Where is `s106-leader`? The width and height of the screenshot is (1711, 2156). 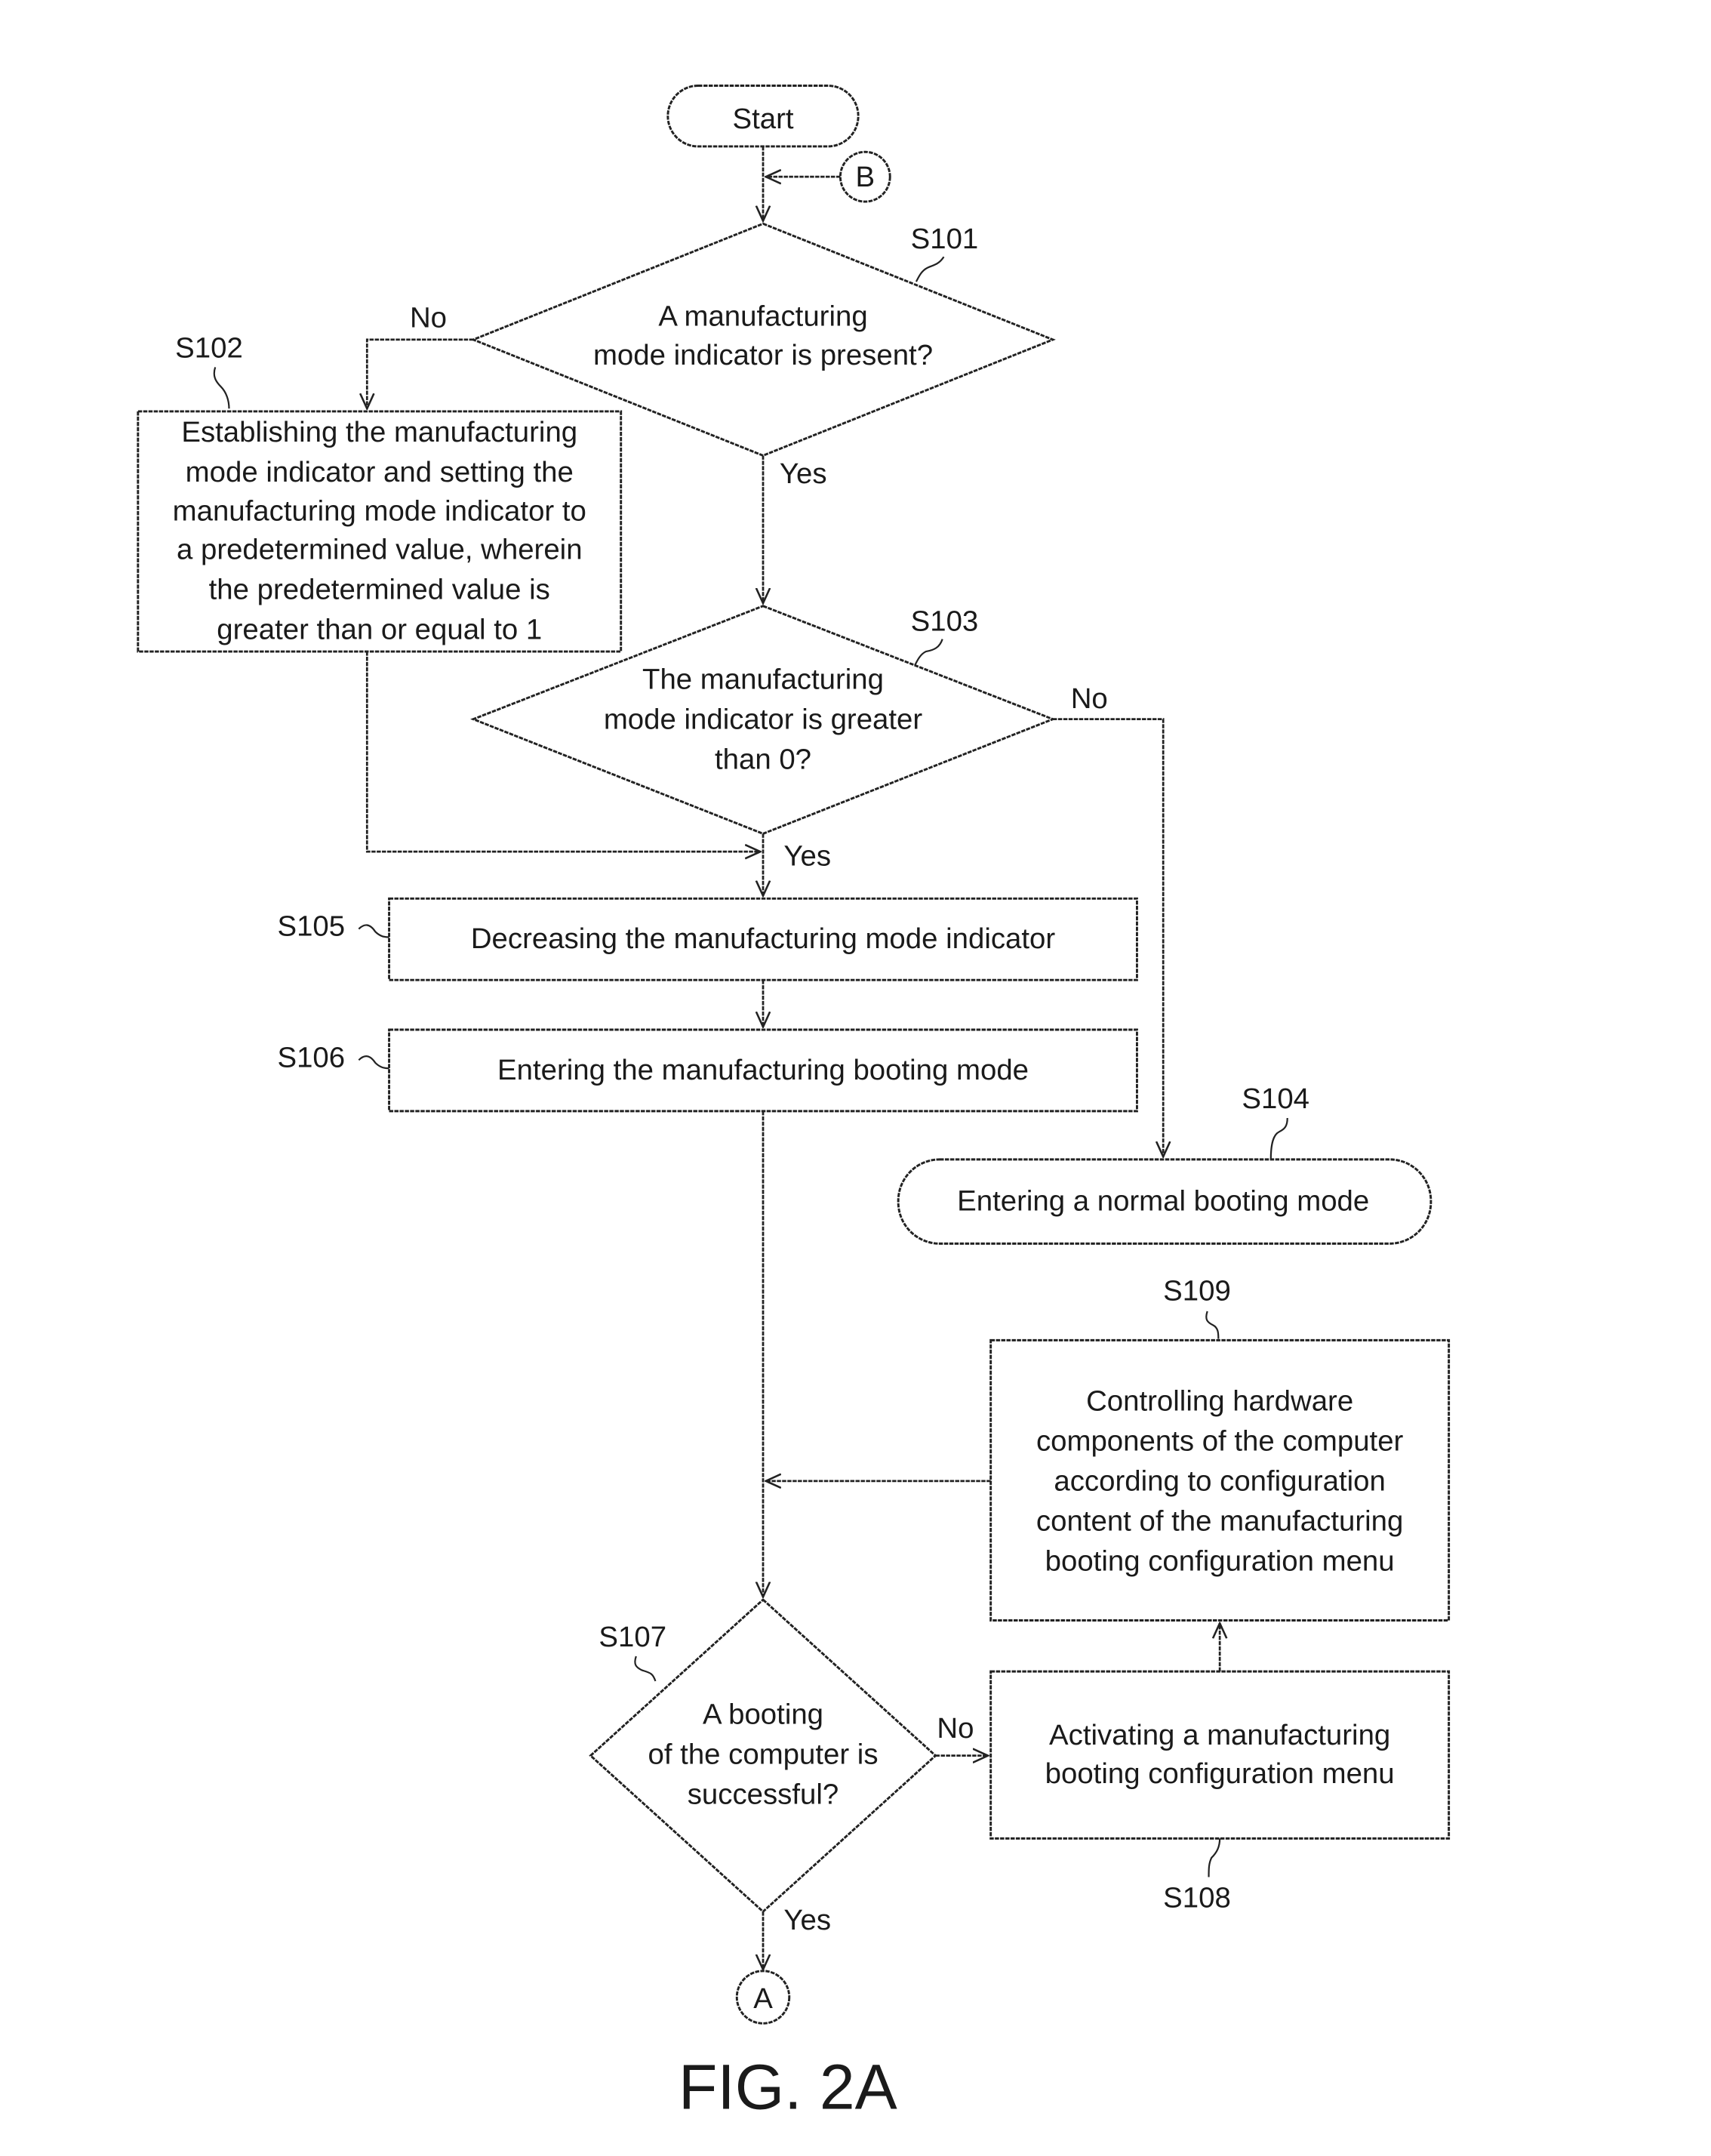
s106-leader is located at coordinates (373, 1062).